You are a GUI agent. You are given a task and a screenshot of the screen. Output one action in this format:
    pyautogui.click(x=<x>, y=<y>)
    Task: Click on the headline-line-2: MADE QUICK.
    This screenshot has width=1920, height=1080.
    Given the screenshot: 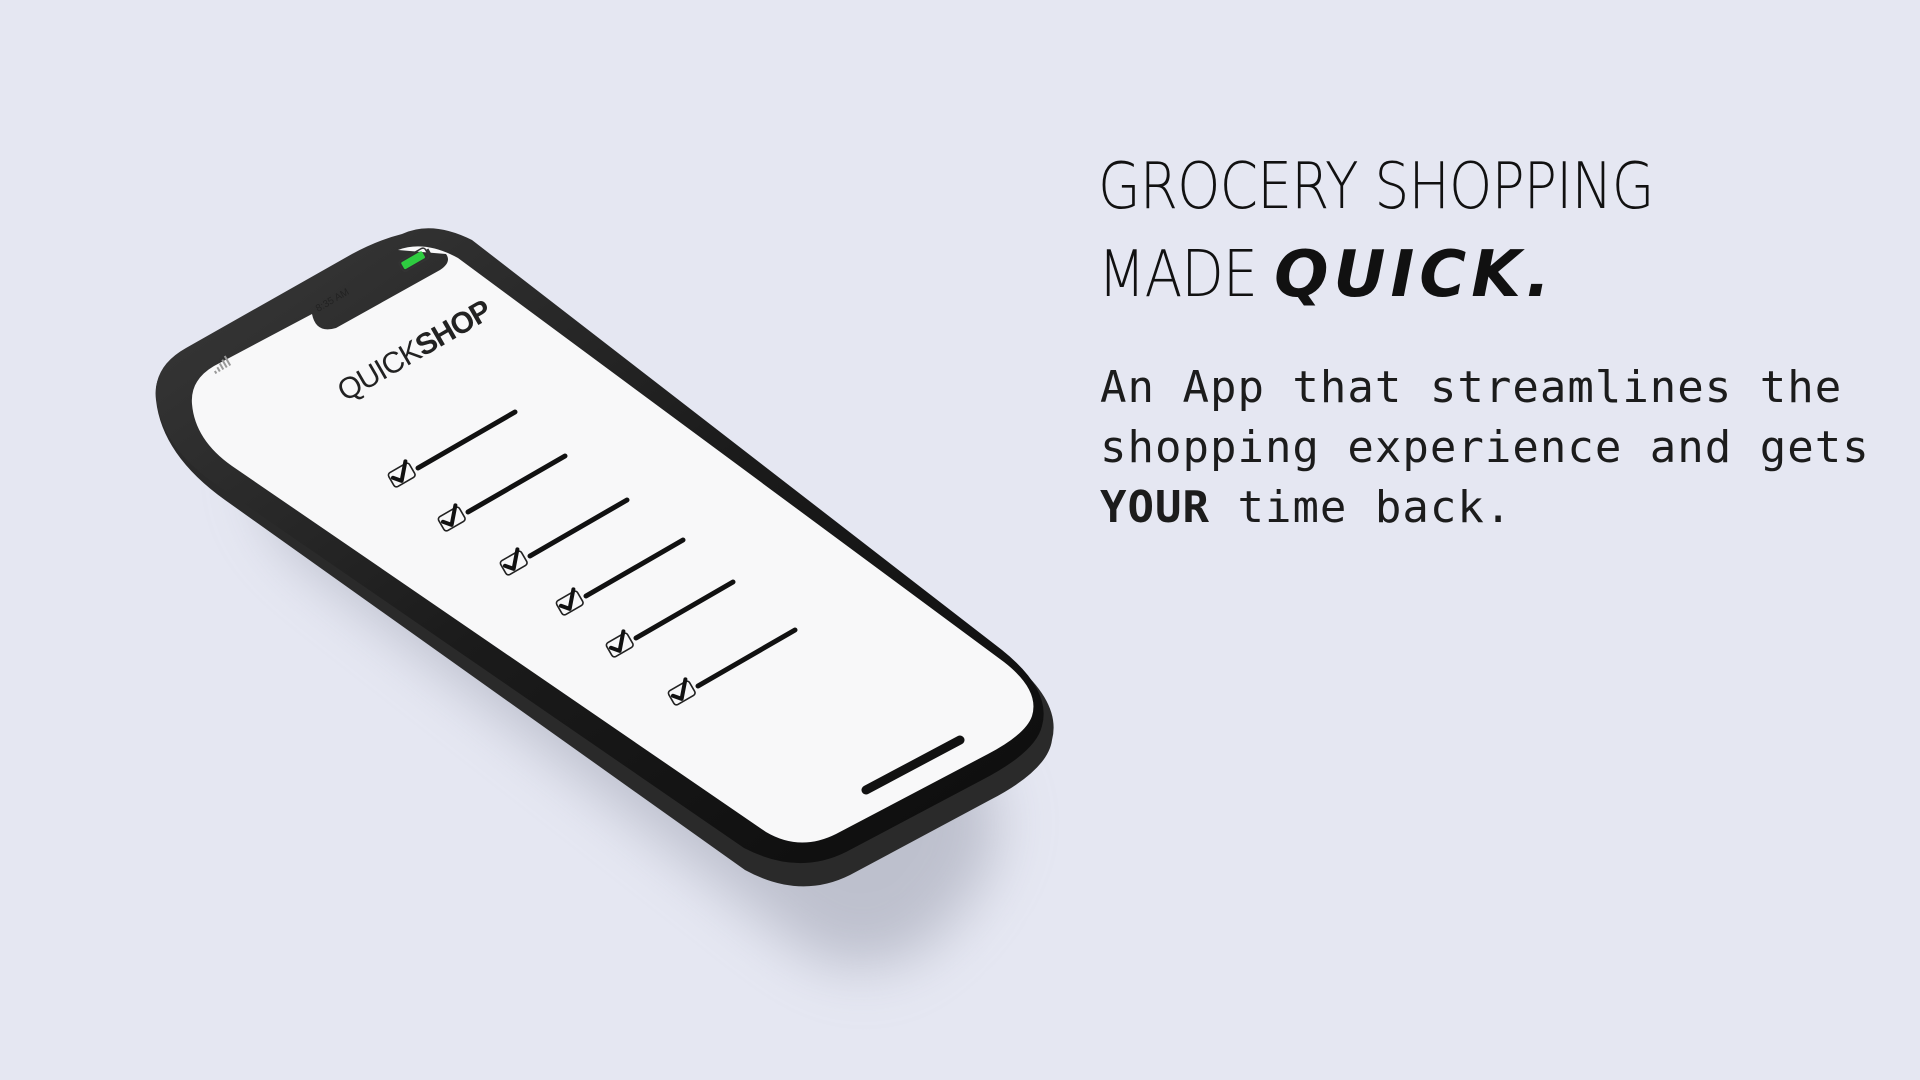 What is the action you would take?
    pyautogui.click(x=1326, y=275)
    